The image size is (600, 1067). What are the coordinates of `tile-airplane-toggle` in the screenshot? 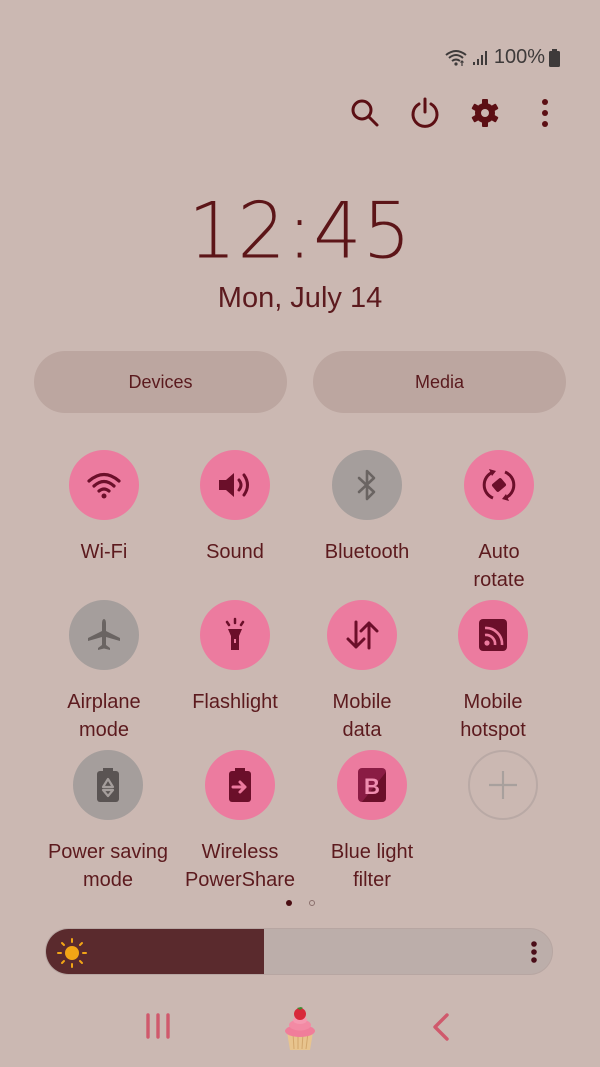 It's located at (104, 635).